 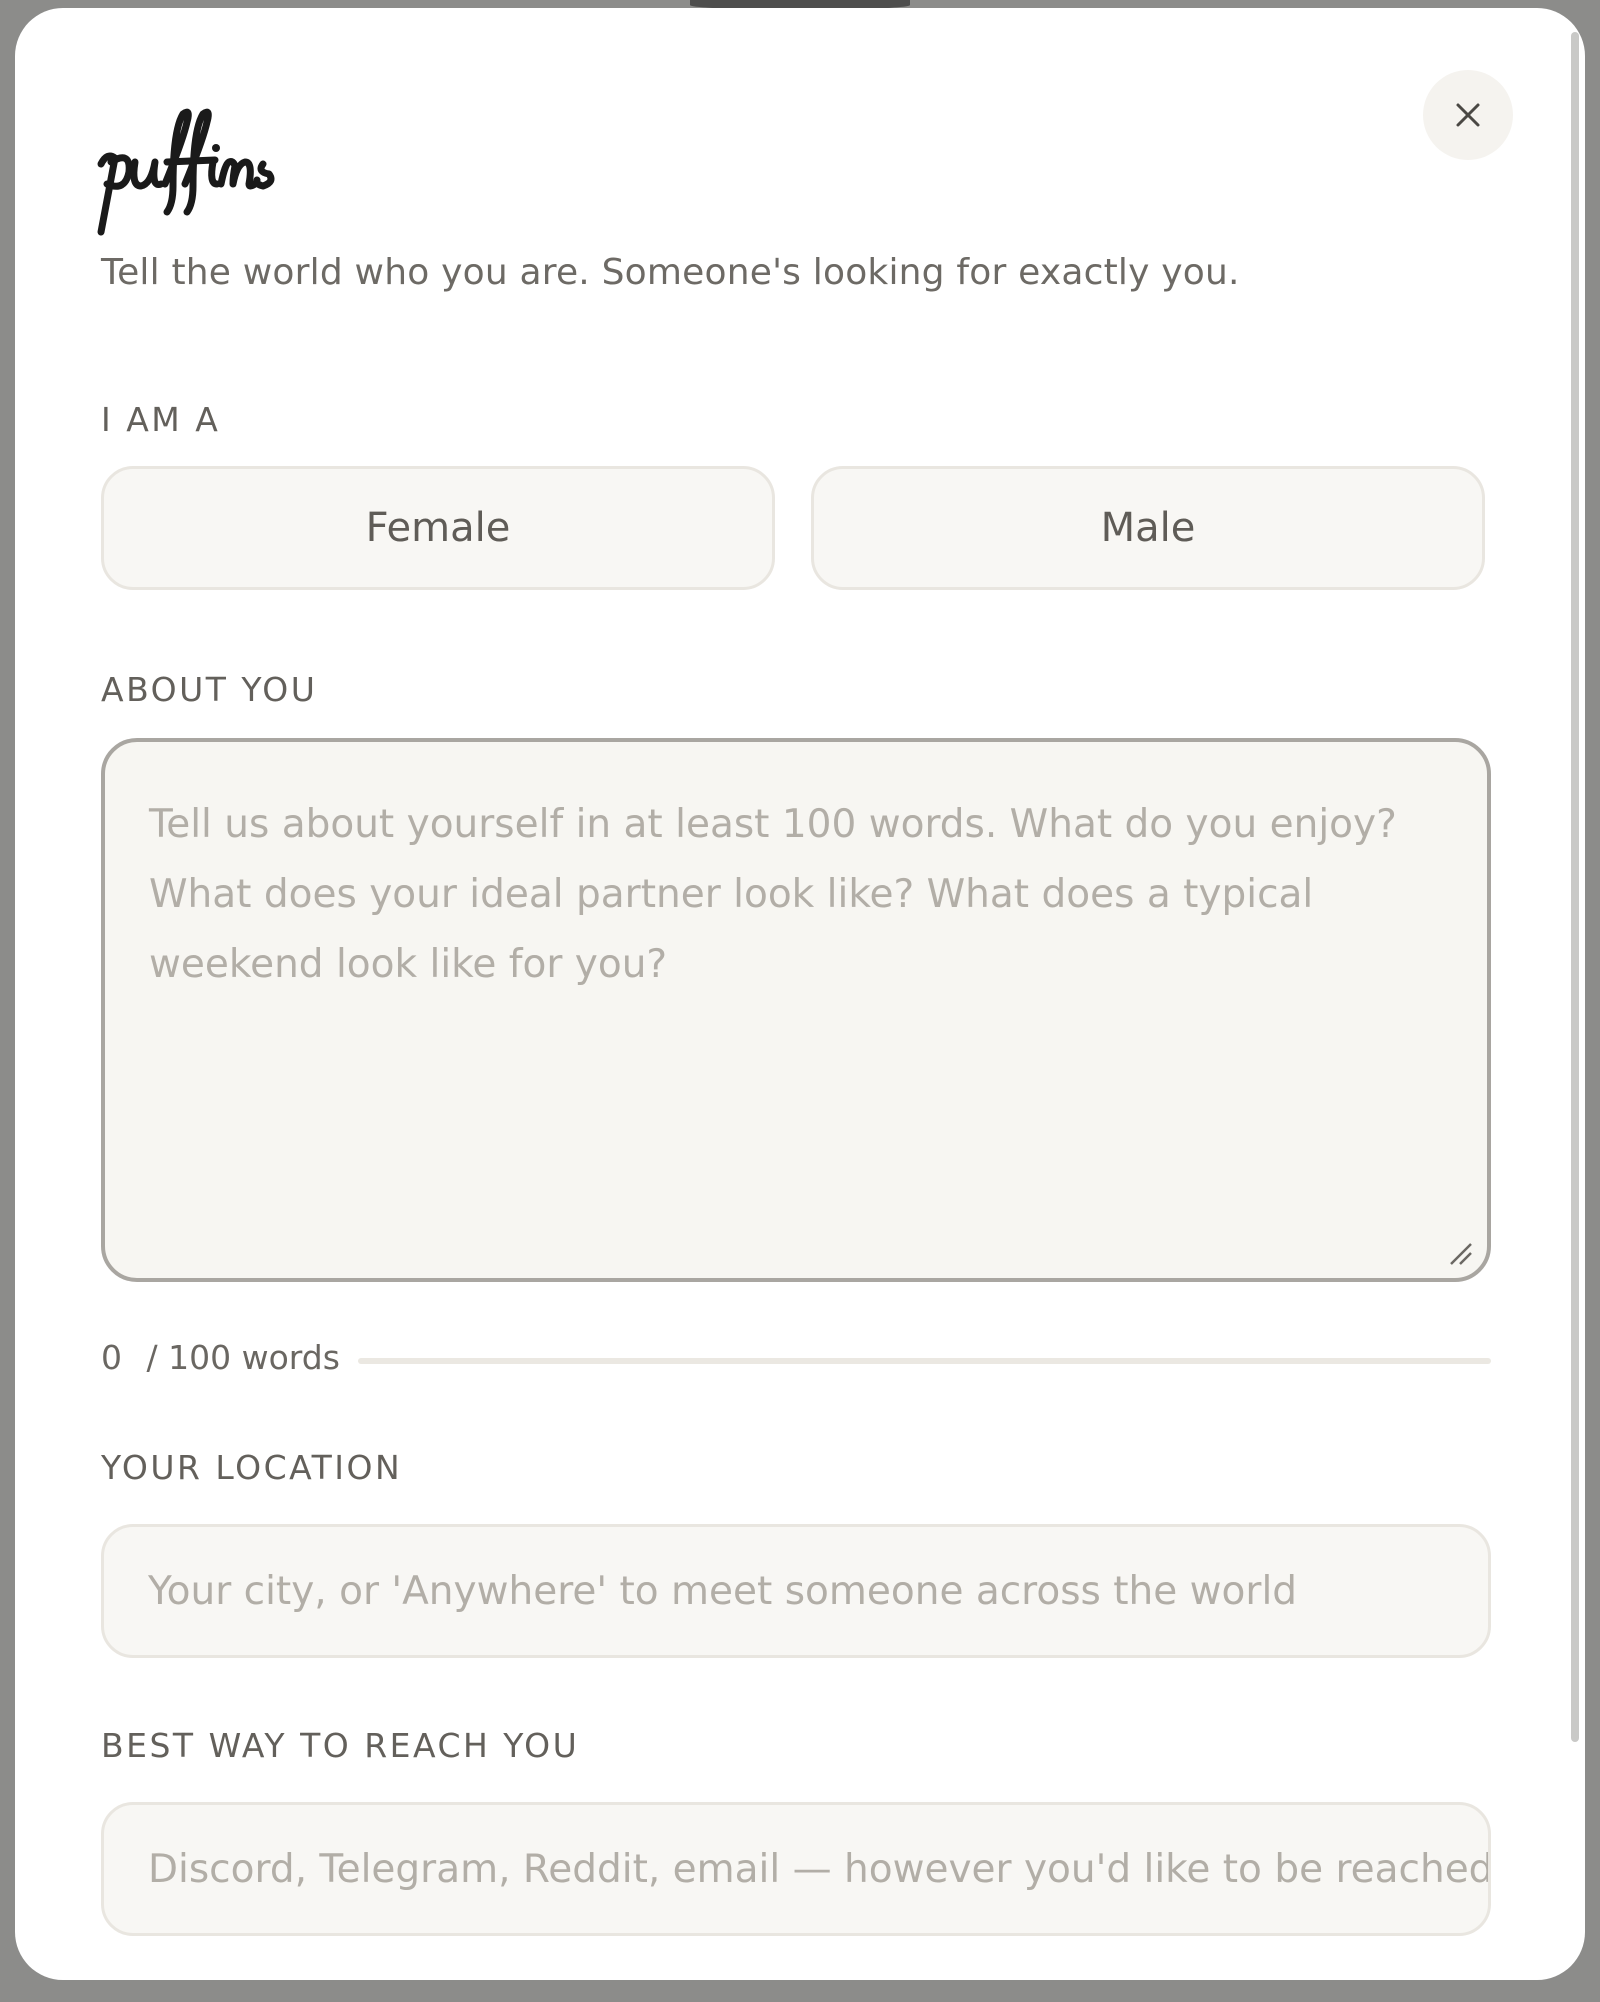 I want to click on word-counter: 0 / 100 words, so click(x=220, y=1357).